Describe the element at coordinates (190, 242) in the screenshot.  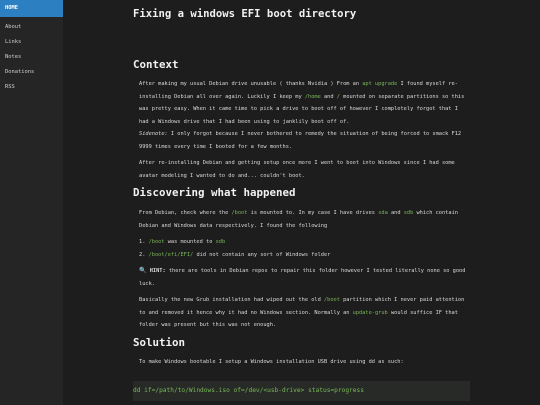
I see `text: was mounted to` at that location.